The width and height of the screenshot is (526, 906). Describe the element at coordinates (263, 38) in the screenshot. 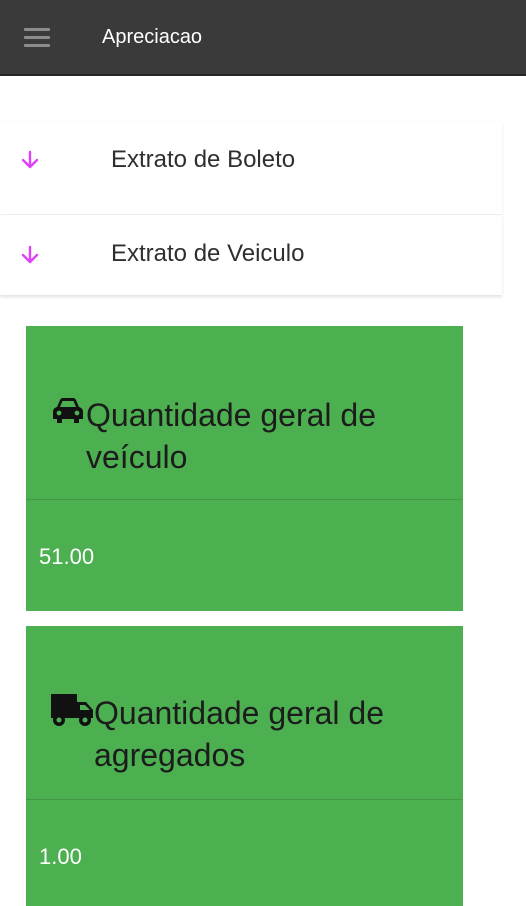

I see `app-bar: Apreciacao` at that location.